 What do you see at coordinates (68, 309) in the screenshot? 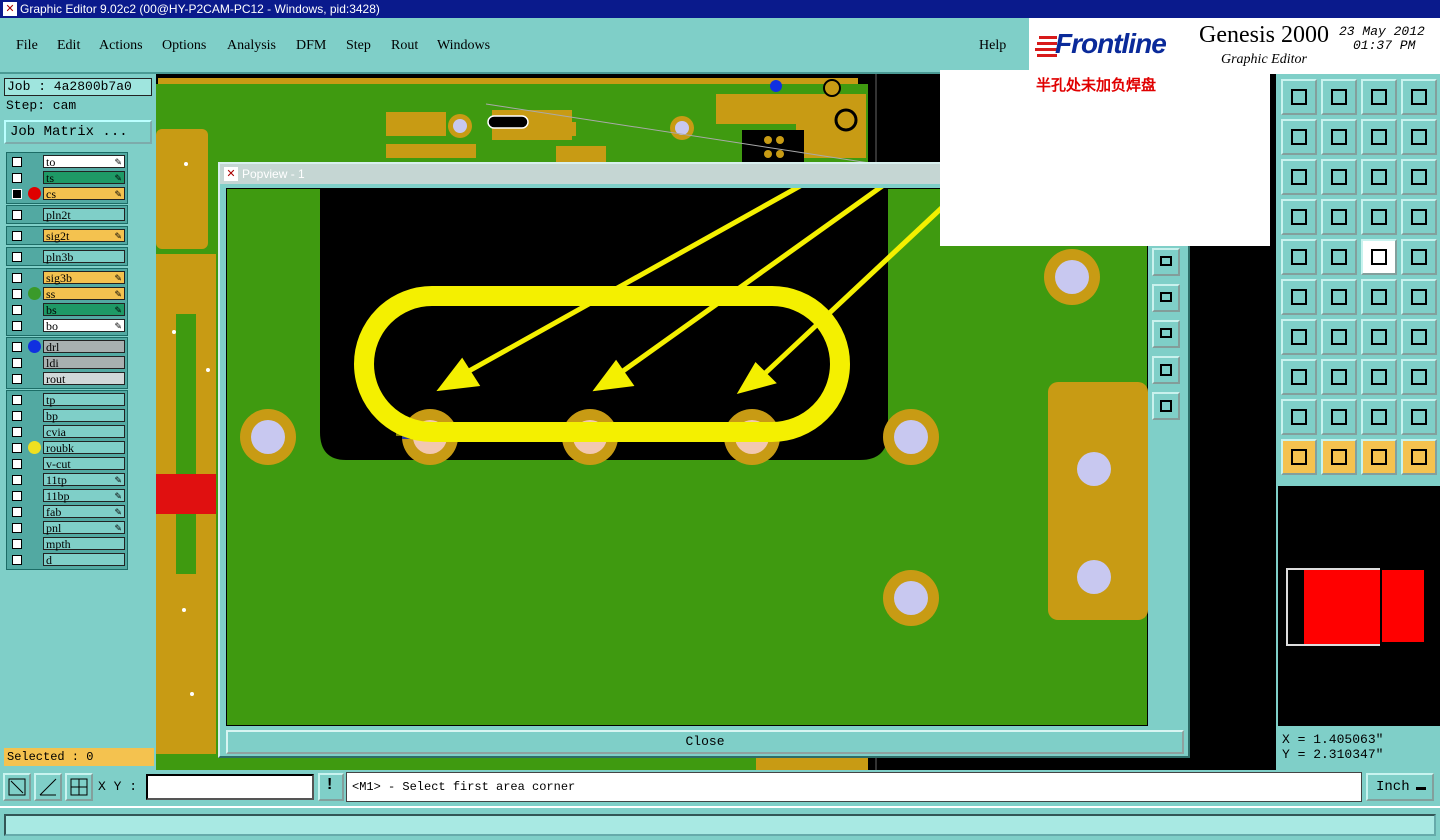
I see `layer-row-bs: bs ✎` at bounding box center [68, 309].